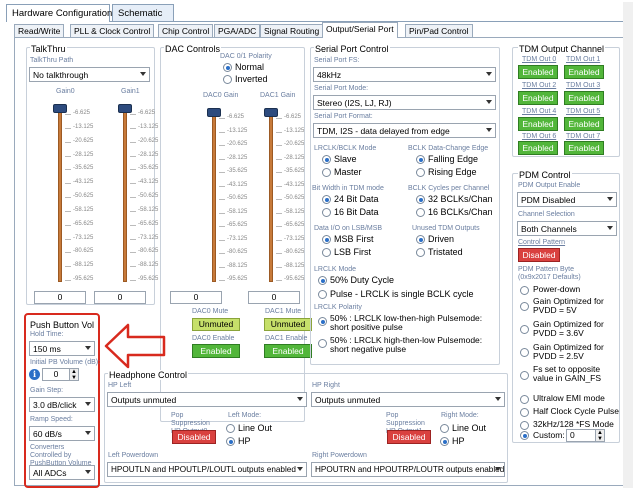 The height and width of the screenshot is (490, 635). What do you see at coordinates (583, 85) in the screenshot?
I see `tdm-out3-label: TDM Out 3` at bounding box center [583, 85].